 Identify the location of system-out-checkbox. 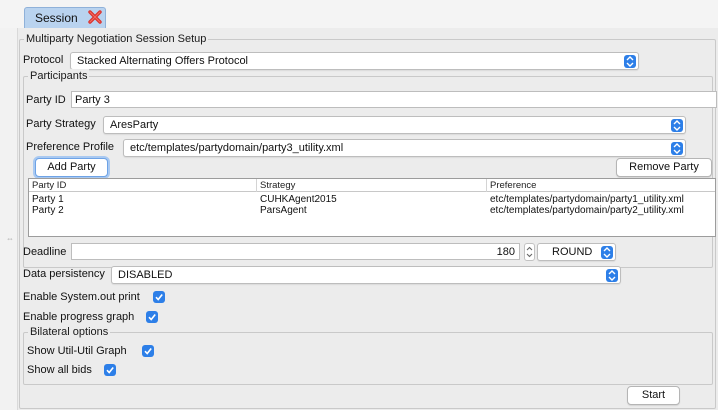
(159, 297).